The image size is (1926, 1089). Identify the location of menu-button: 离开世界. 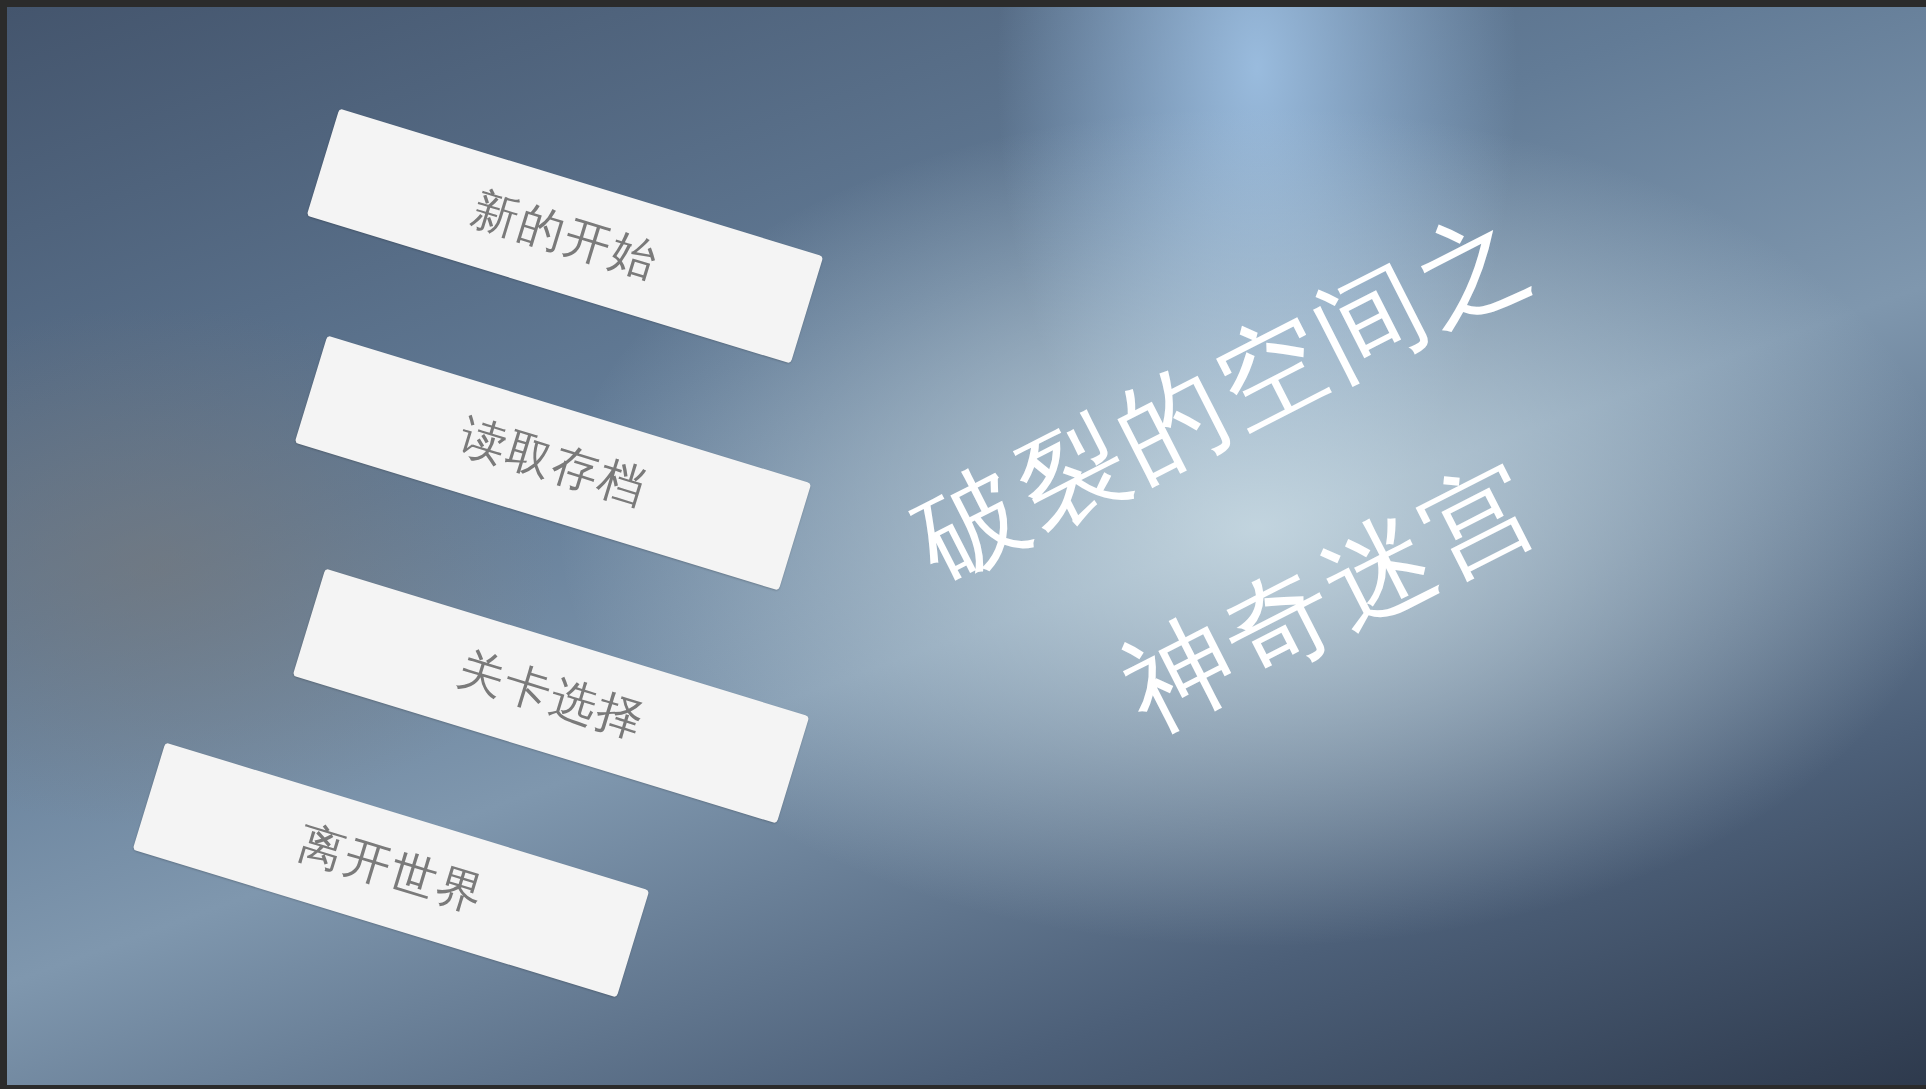
(391, 870).